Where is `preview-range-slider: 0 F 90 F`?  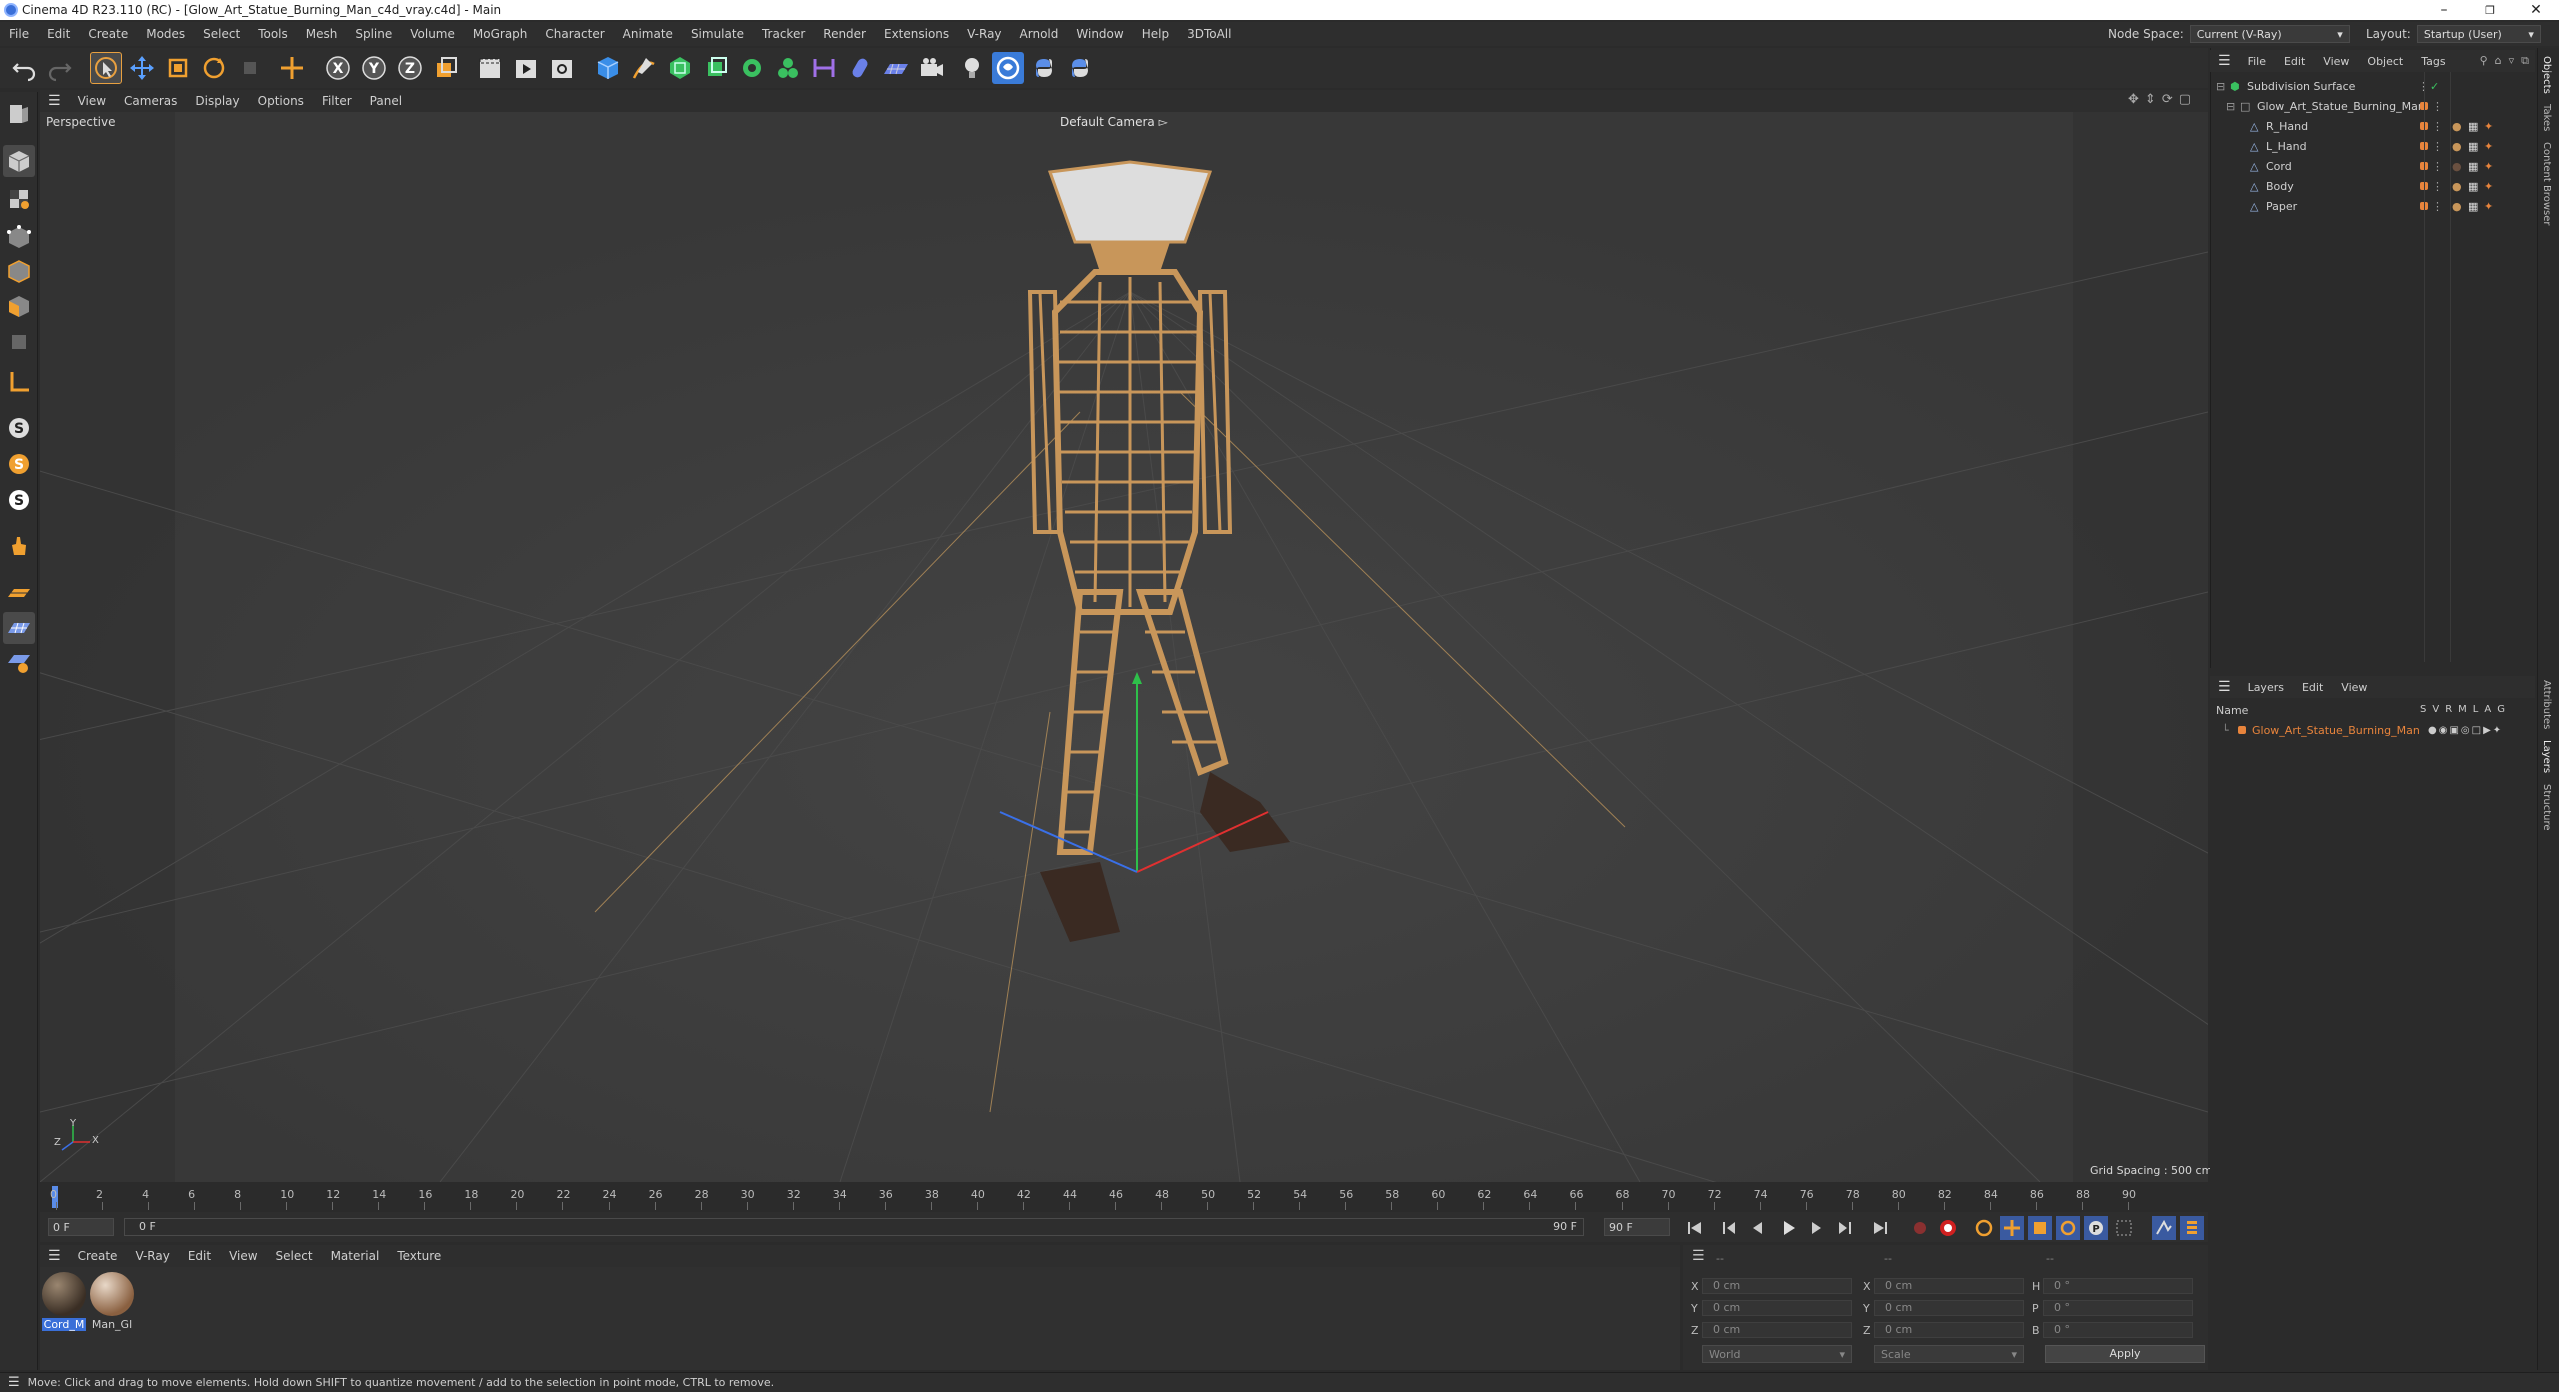 preview-range-slider: 0 F 90 F is located at coordinates (854, 1227).